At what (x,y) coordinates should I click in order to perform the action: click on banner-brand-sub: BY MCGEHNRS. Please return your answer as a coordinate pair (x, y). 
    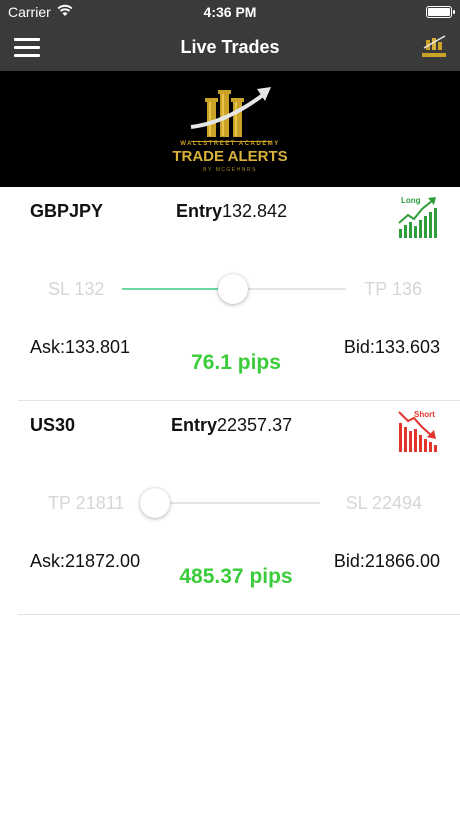
    Looking at the image, I should click on (230, 170).